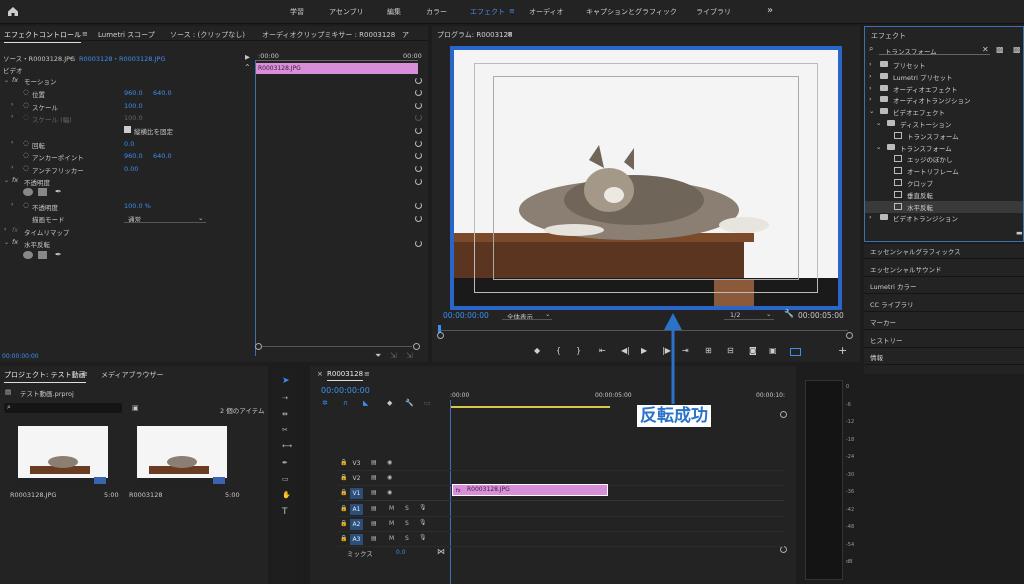 The height and width of the screenshot is (584, 1024). Describe the element at coordinates (126, 35) in the screenshot. I see `tab-lumetri-scopes: Lumetri スコープ` at that location.